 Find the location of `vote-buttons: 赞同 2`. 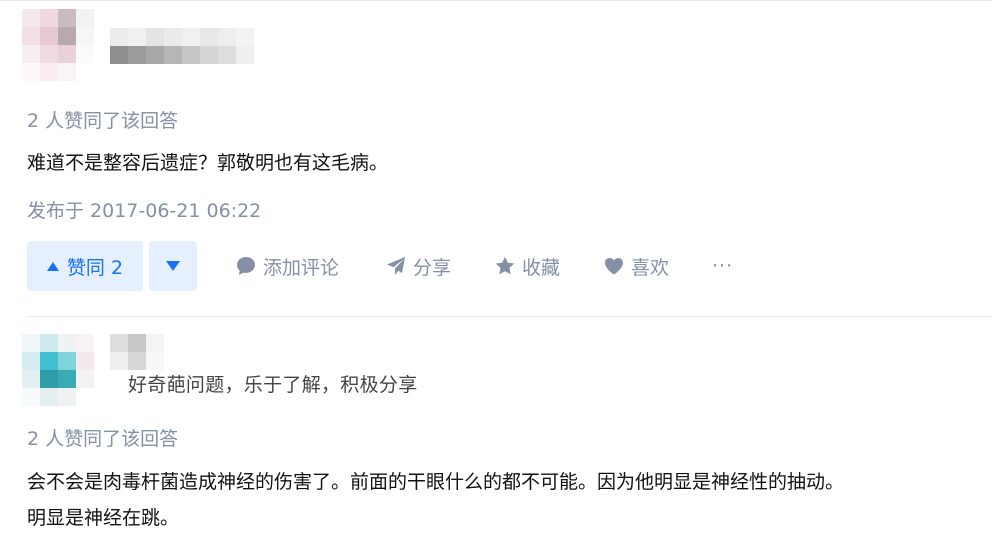

vote-buttons: 赞同 2 is located at coordinates (112, 266).